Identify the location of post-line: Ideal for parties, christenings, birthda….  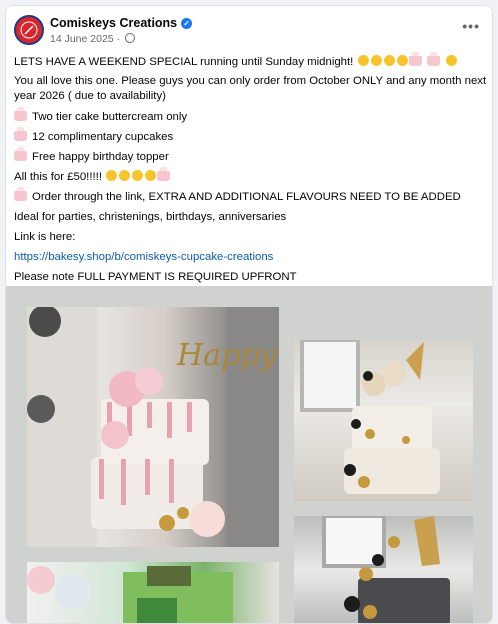
(150, 217).